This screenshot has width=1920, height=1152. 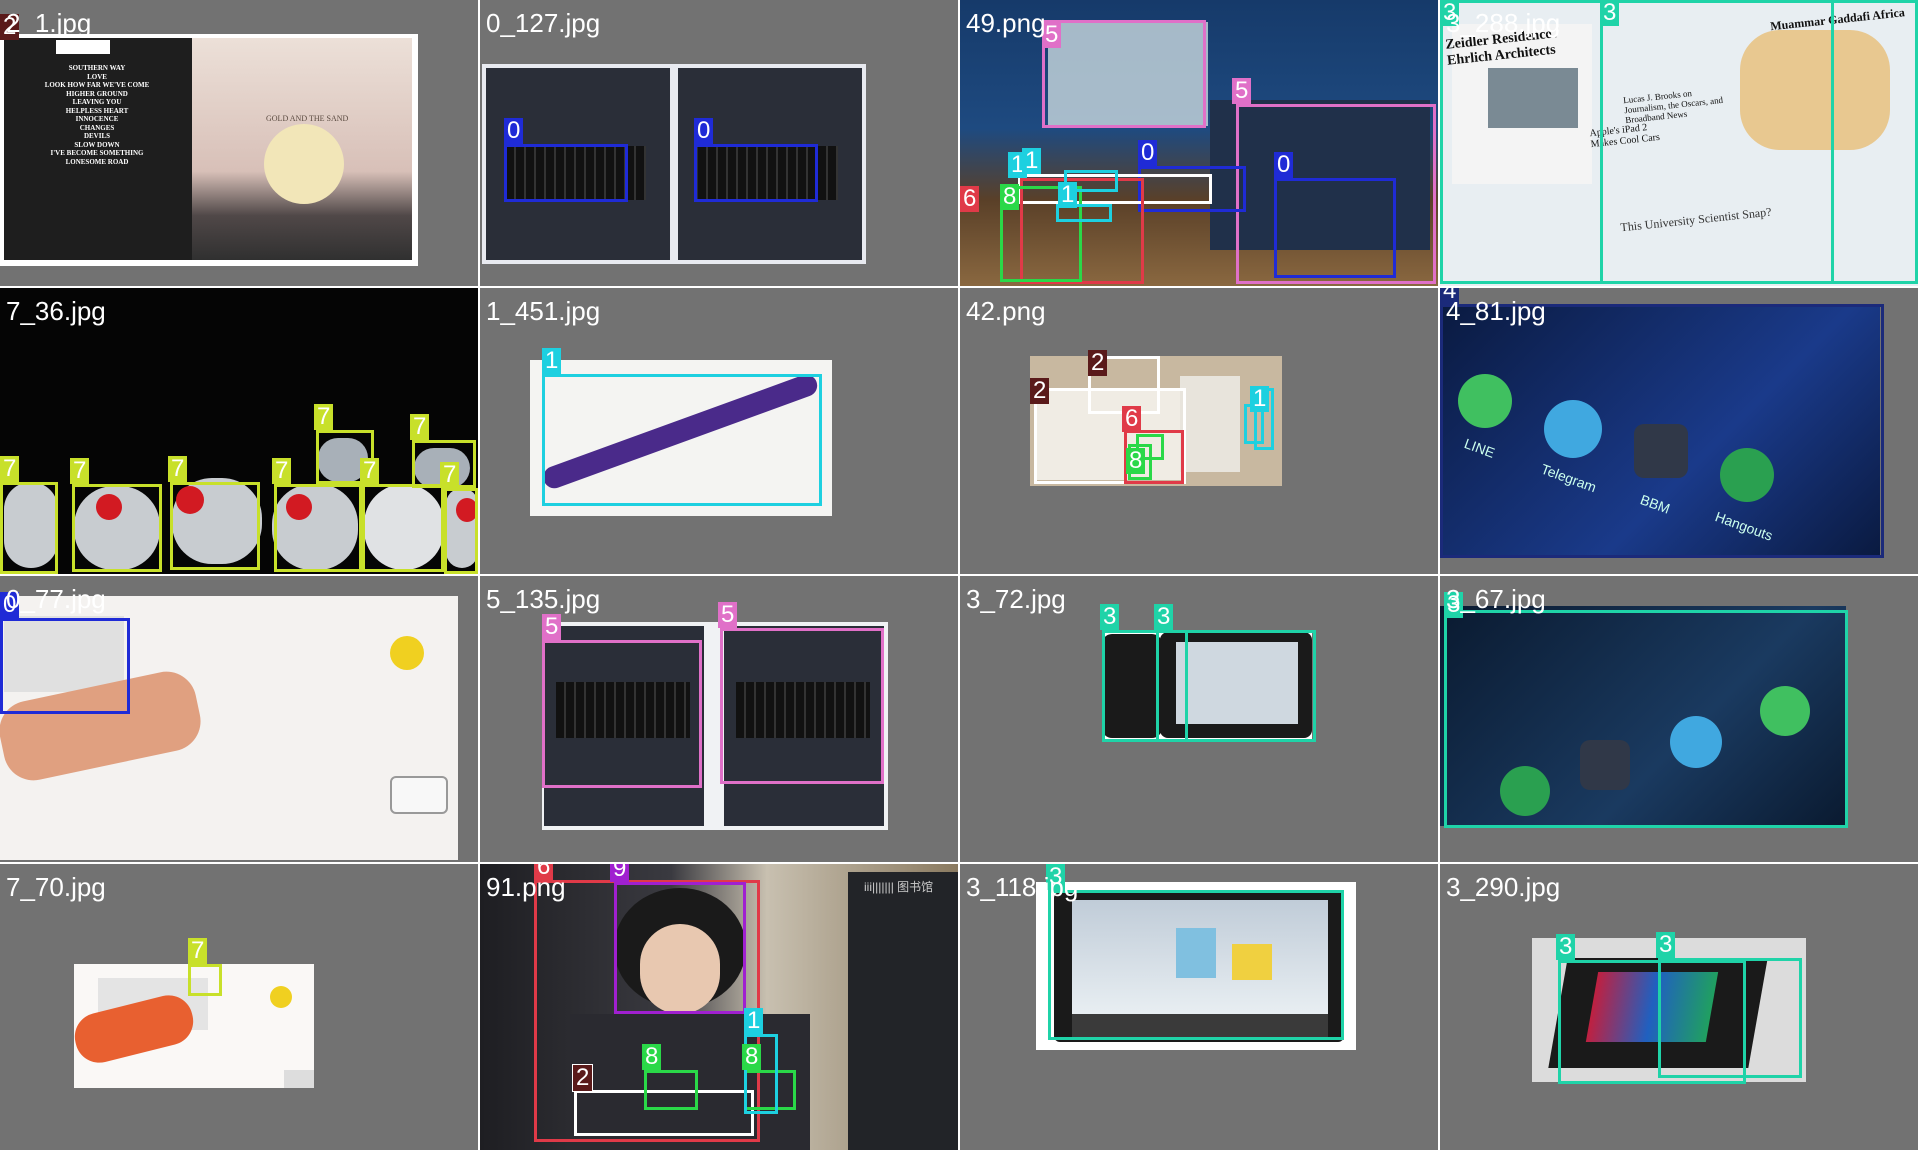 What do you see at coordinates (239, 719) in the screenshot?
I see `tile-0-77: 0_77.jpg 0` at bounding box center [239, 719].